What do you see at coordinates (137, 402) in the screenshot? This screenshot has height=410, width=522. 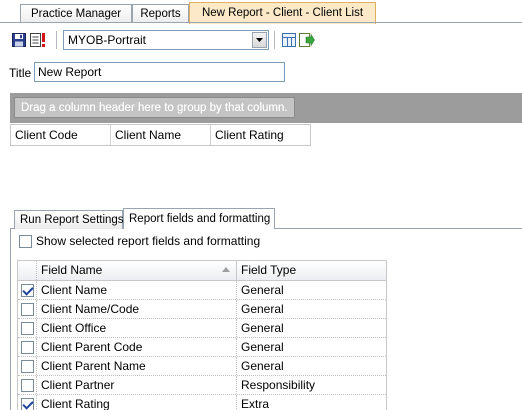 I see `field-name-cell: Client Rating` at bounding box center [137, 402].